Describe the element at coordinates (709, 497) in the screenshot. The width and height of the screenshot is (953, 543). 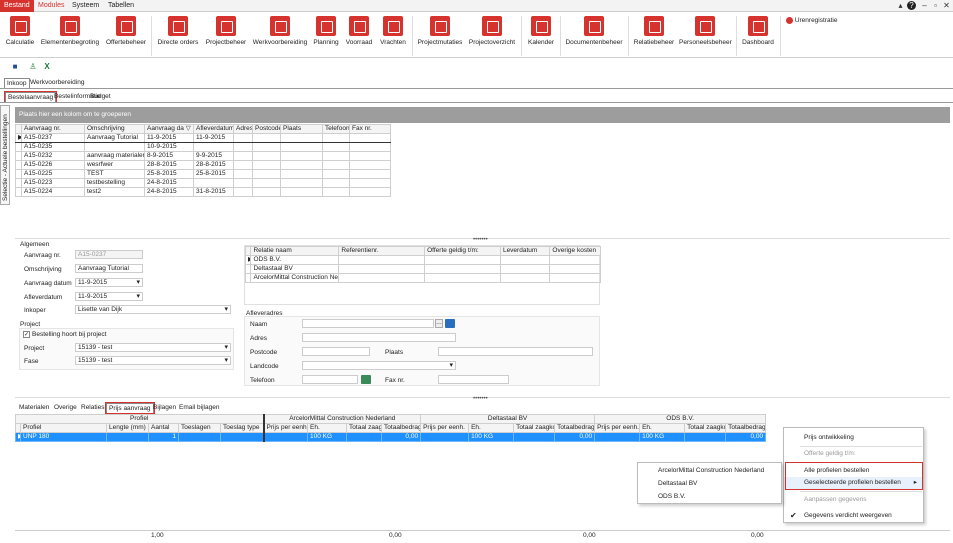
I see `submenu-item-ods: ODS B.V.` at that location.